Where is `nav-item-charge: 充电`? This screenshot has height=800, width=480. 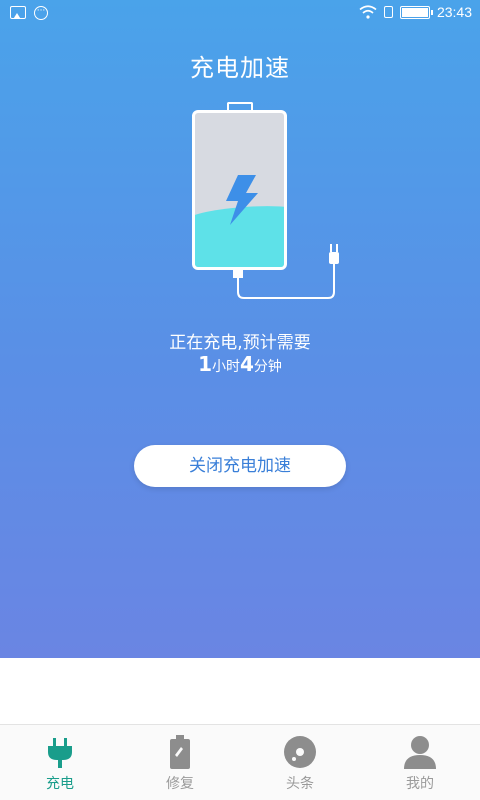 nav-item-charge: 充电 is located at coordinates (60, 762).